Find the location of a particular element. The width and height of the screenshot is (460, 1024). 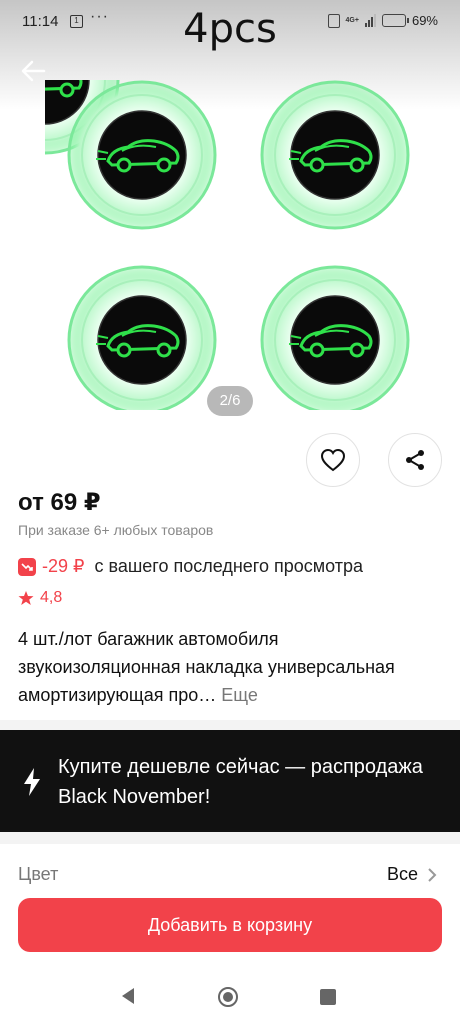

lightning-icon is located at coordinates (32, 782).